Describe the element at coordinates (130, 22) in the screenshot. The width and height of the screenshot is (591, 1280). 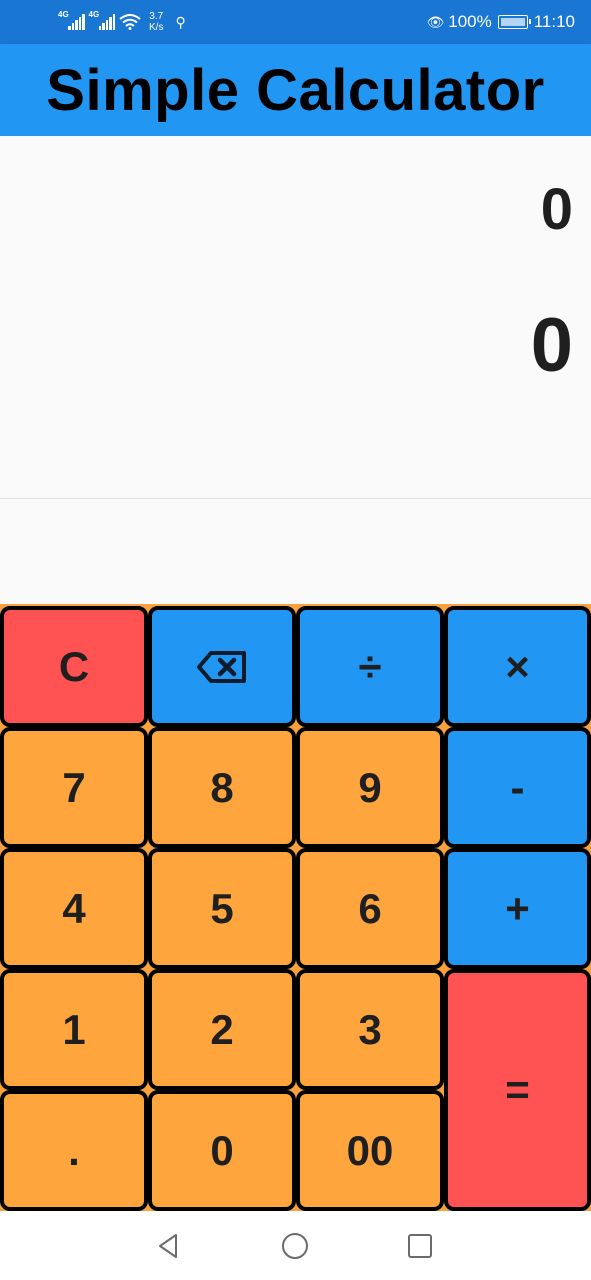
I see `wifi-icon` at that location.